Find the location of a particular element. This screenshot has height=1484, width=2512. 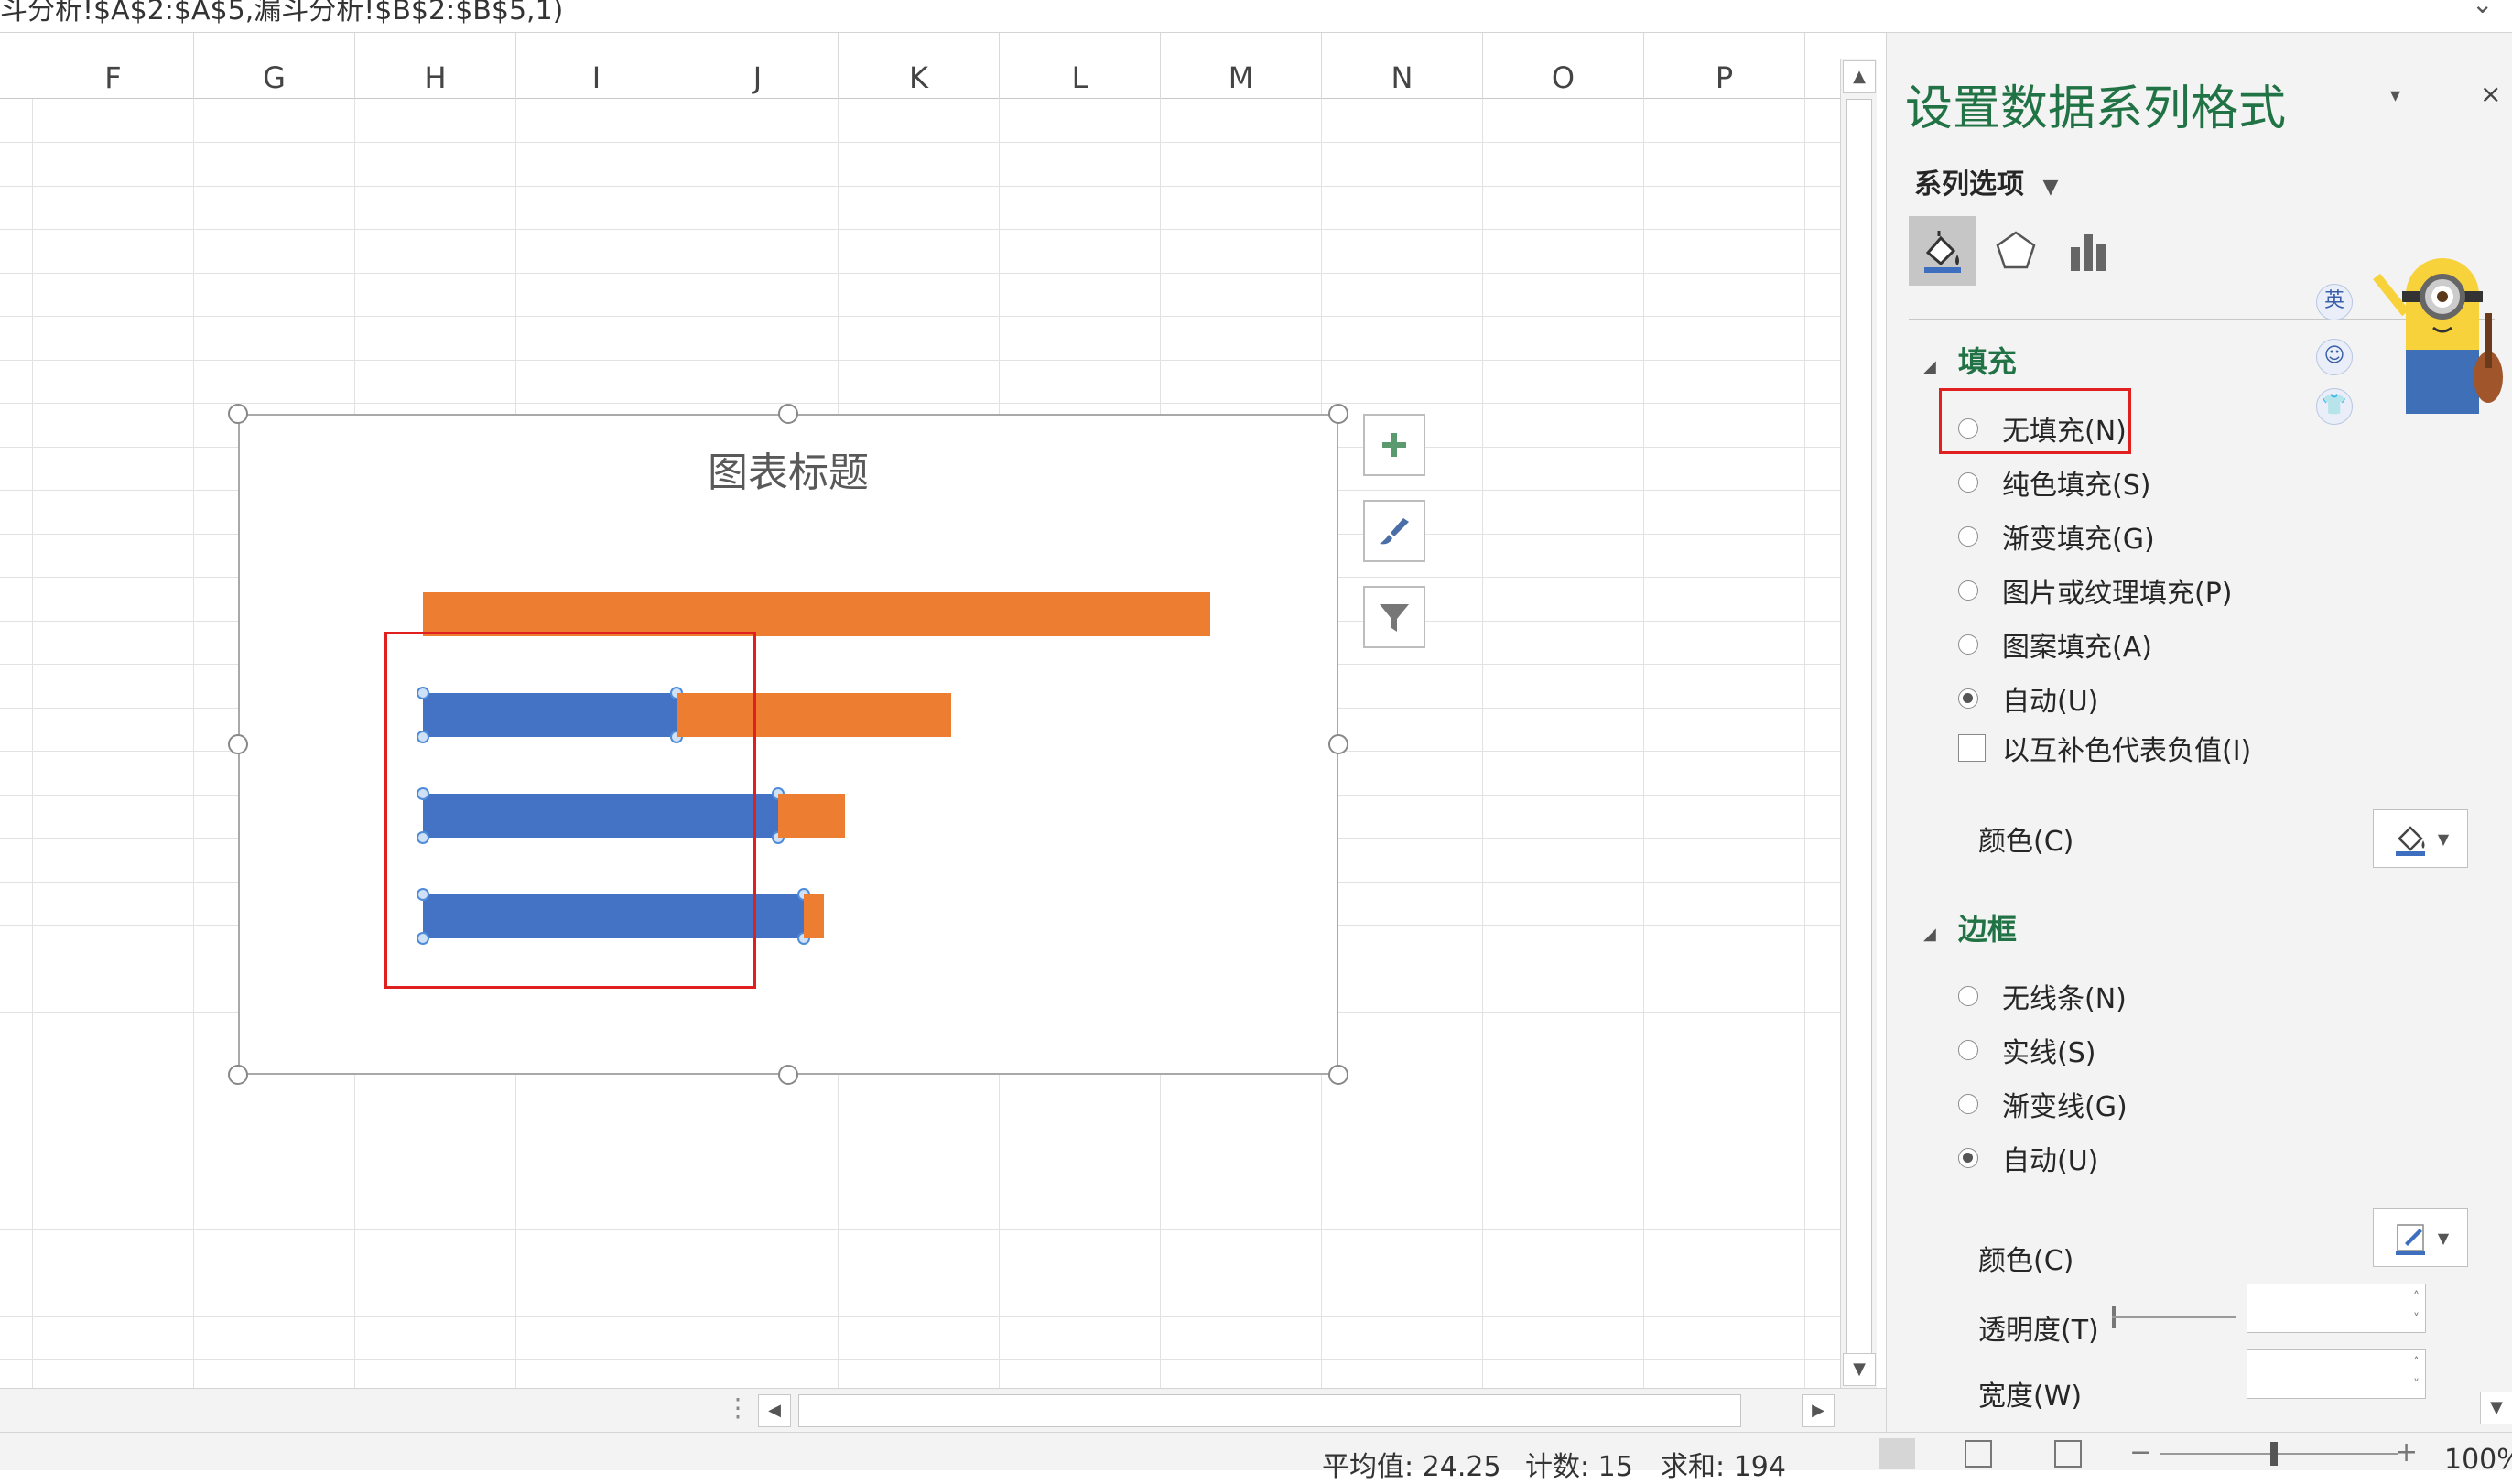

zoom-slider is located at coordinates (2279, 1454).